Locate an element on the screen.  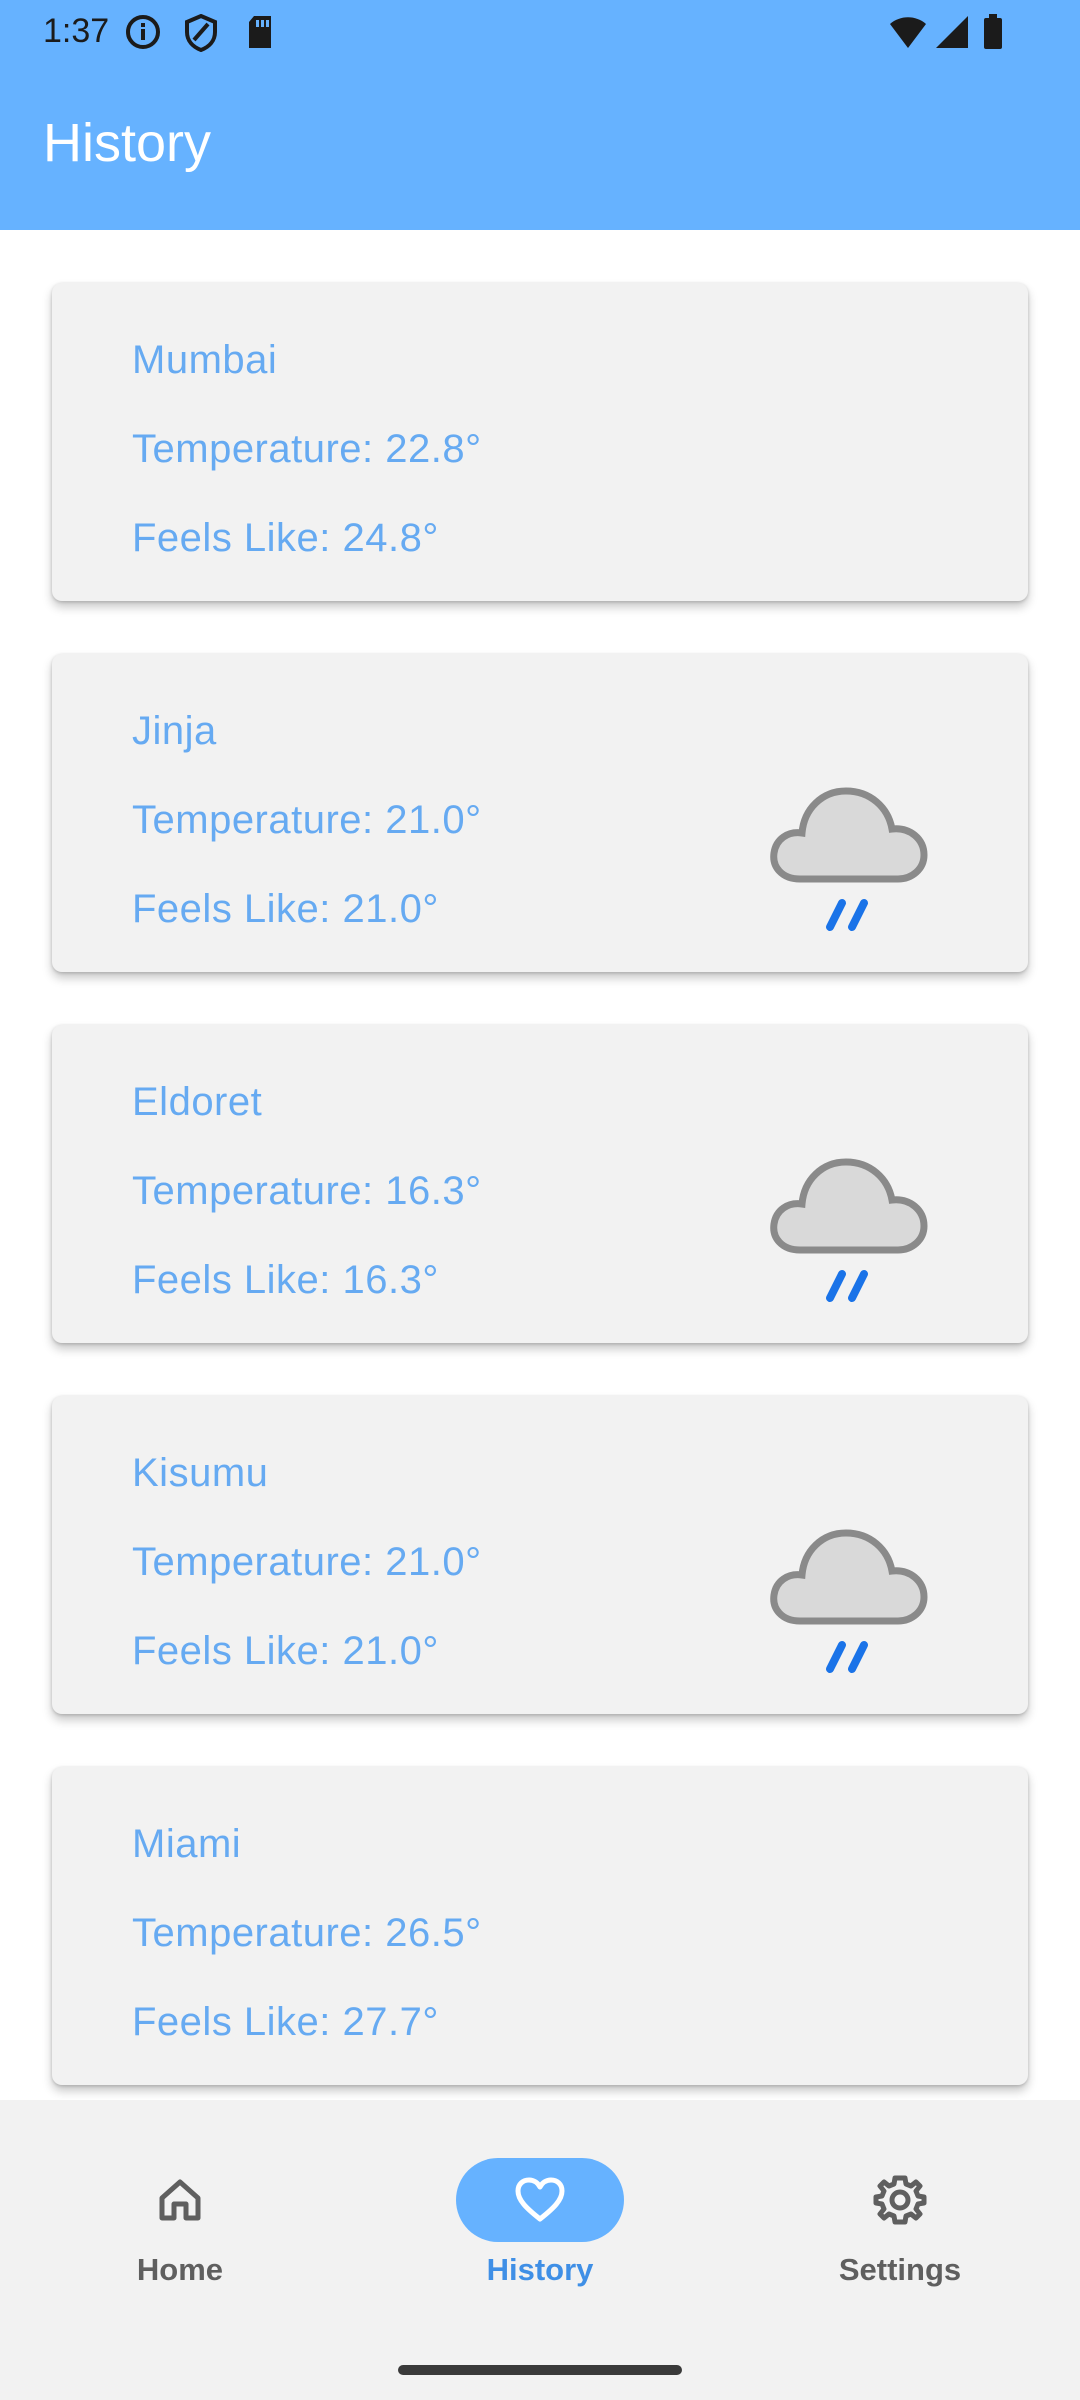
status-bar: 1:37 is located at coordinates (540, 32).